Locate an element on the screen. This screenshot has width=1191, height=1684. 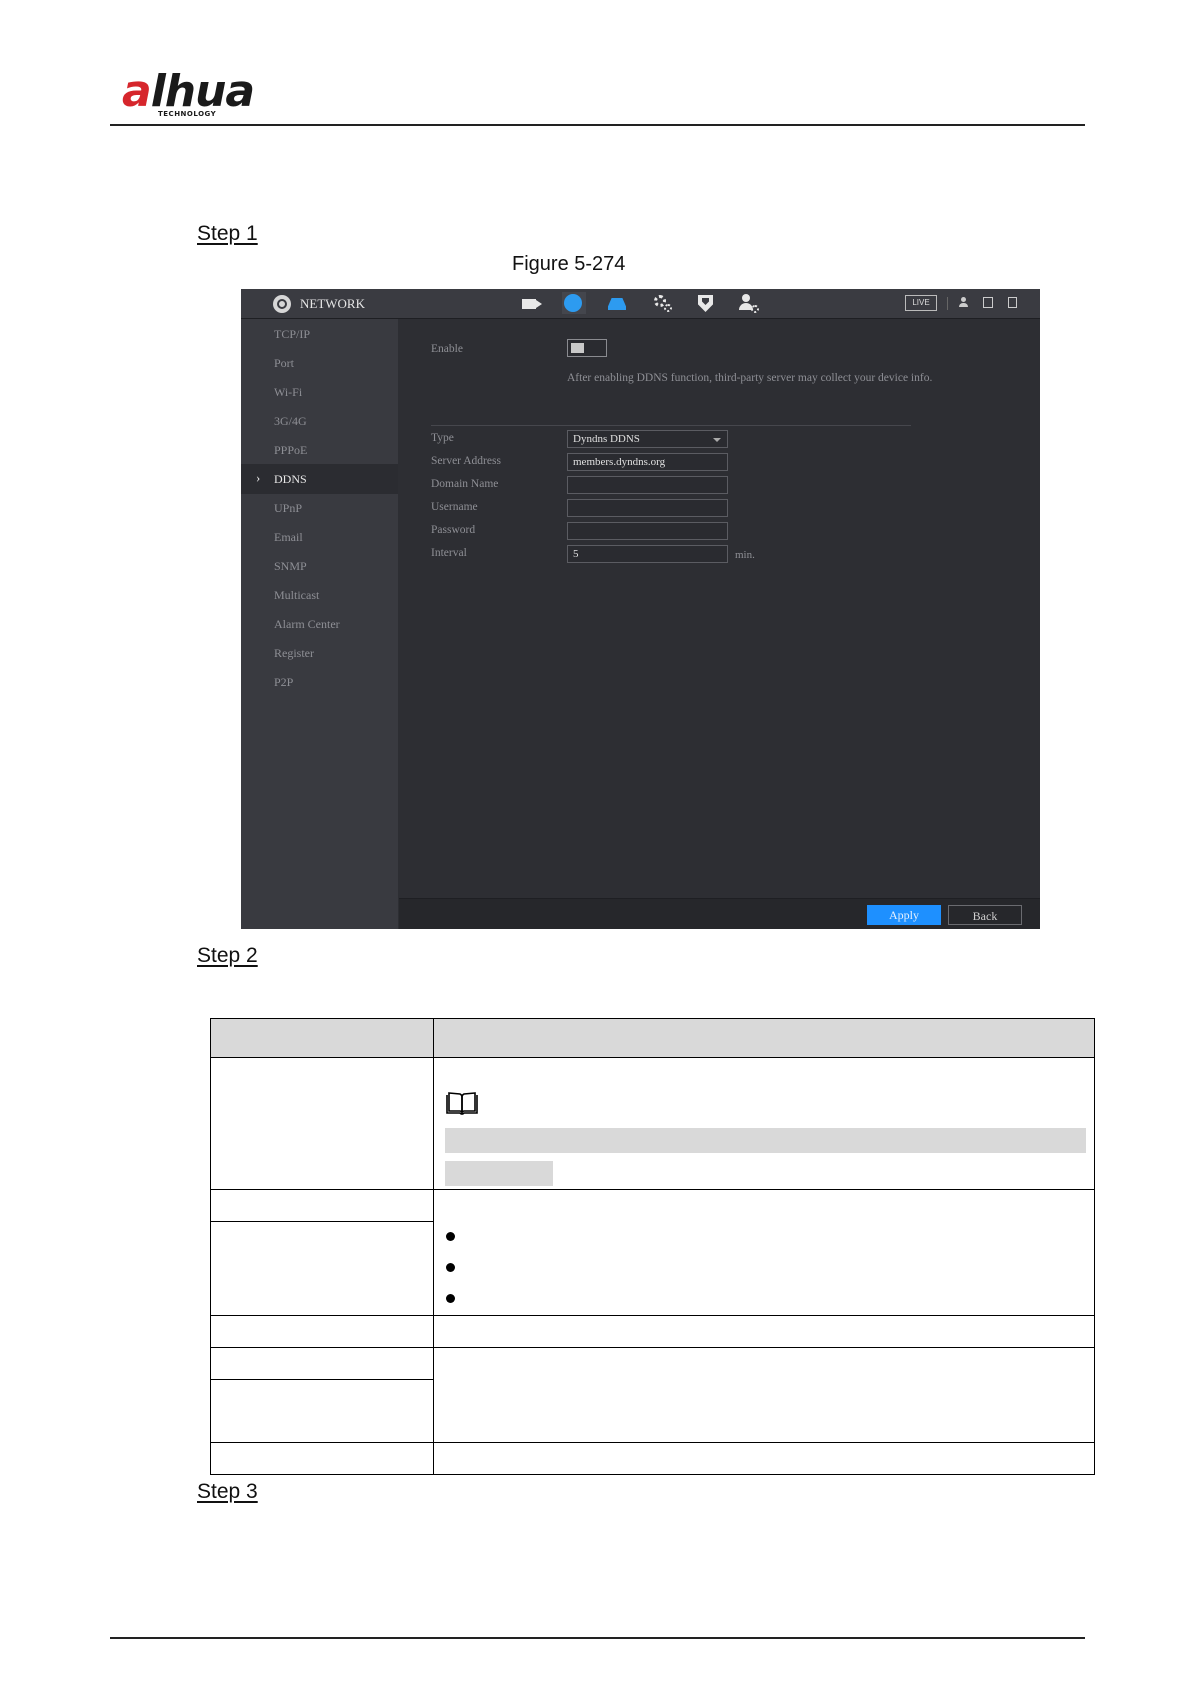
username-label: Username is located at coordinates (454, 507).